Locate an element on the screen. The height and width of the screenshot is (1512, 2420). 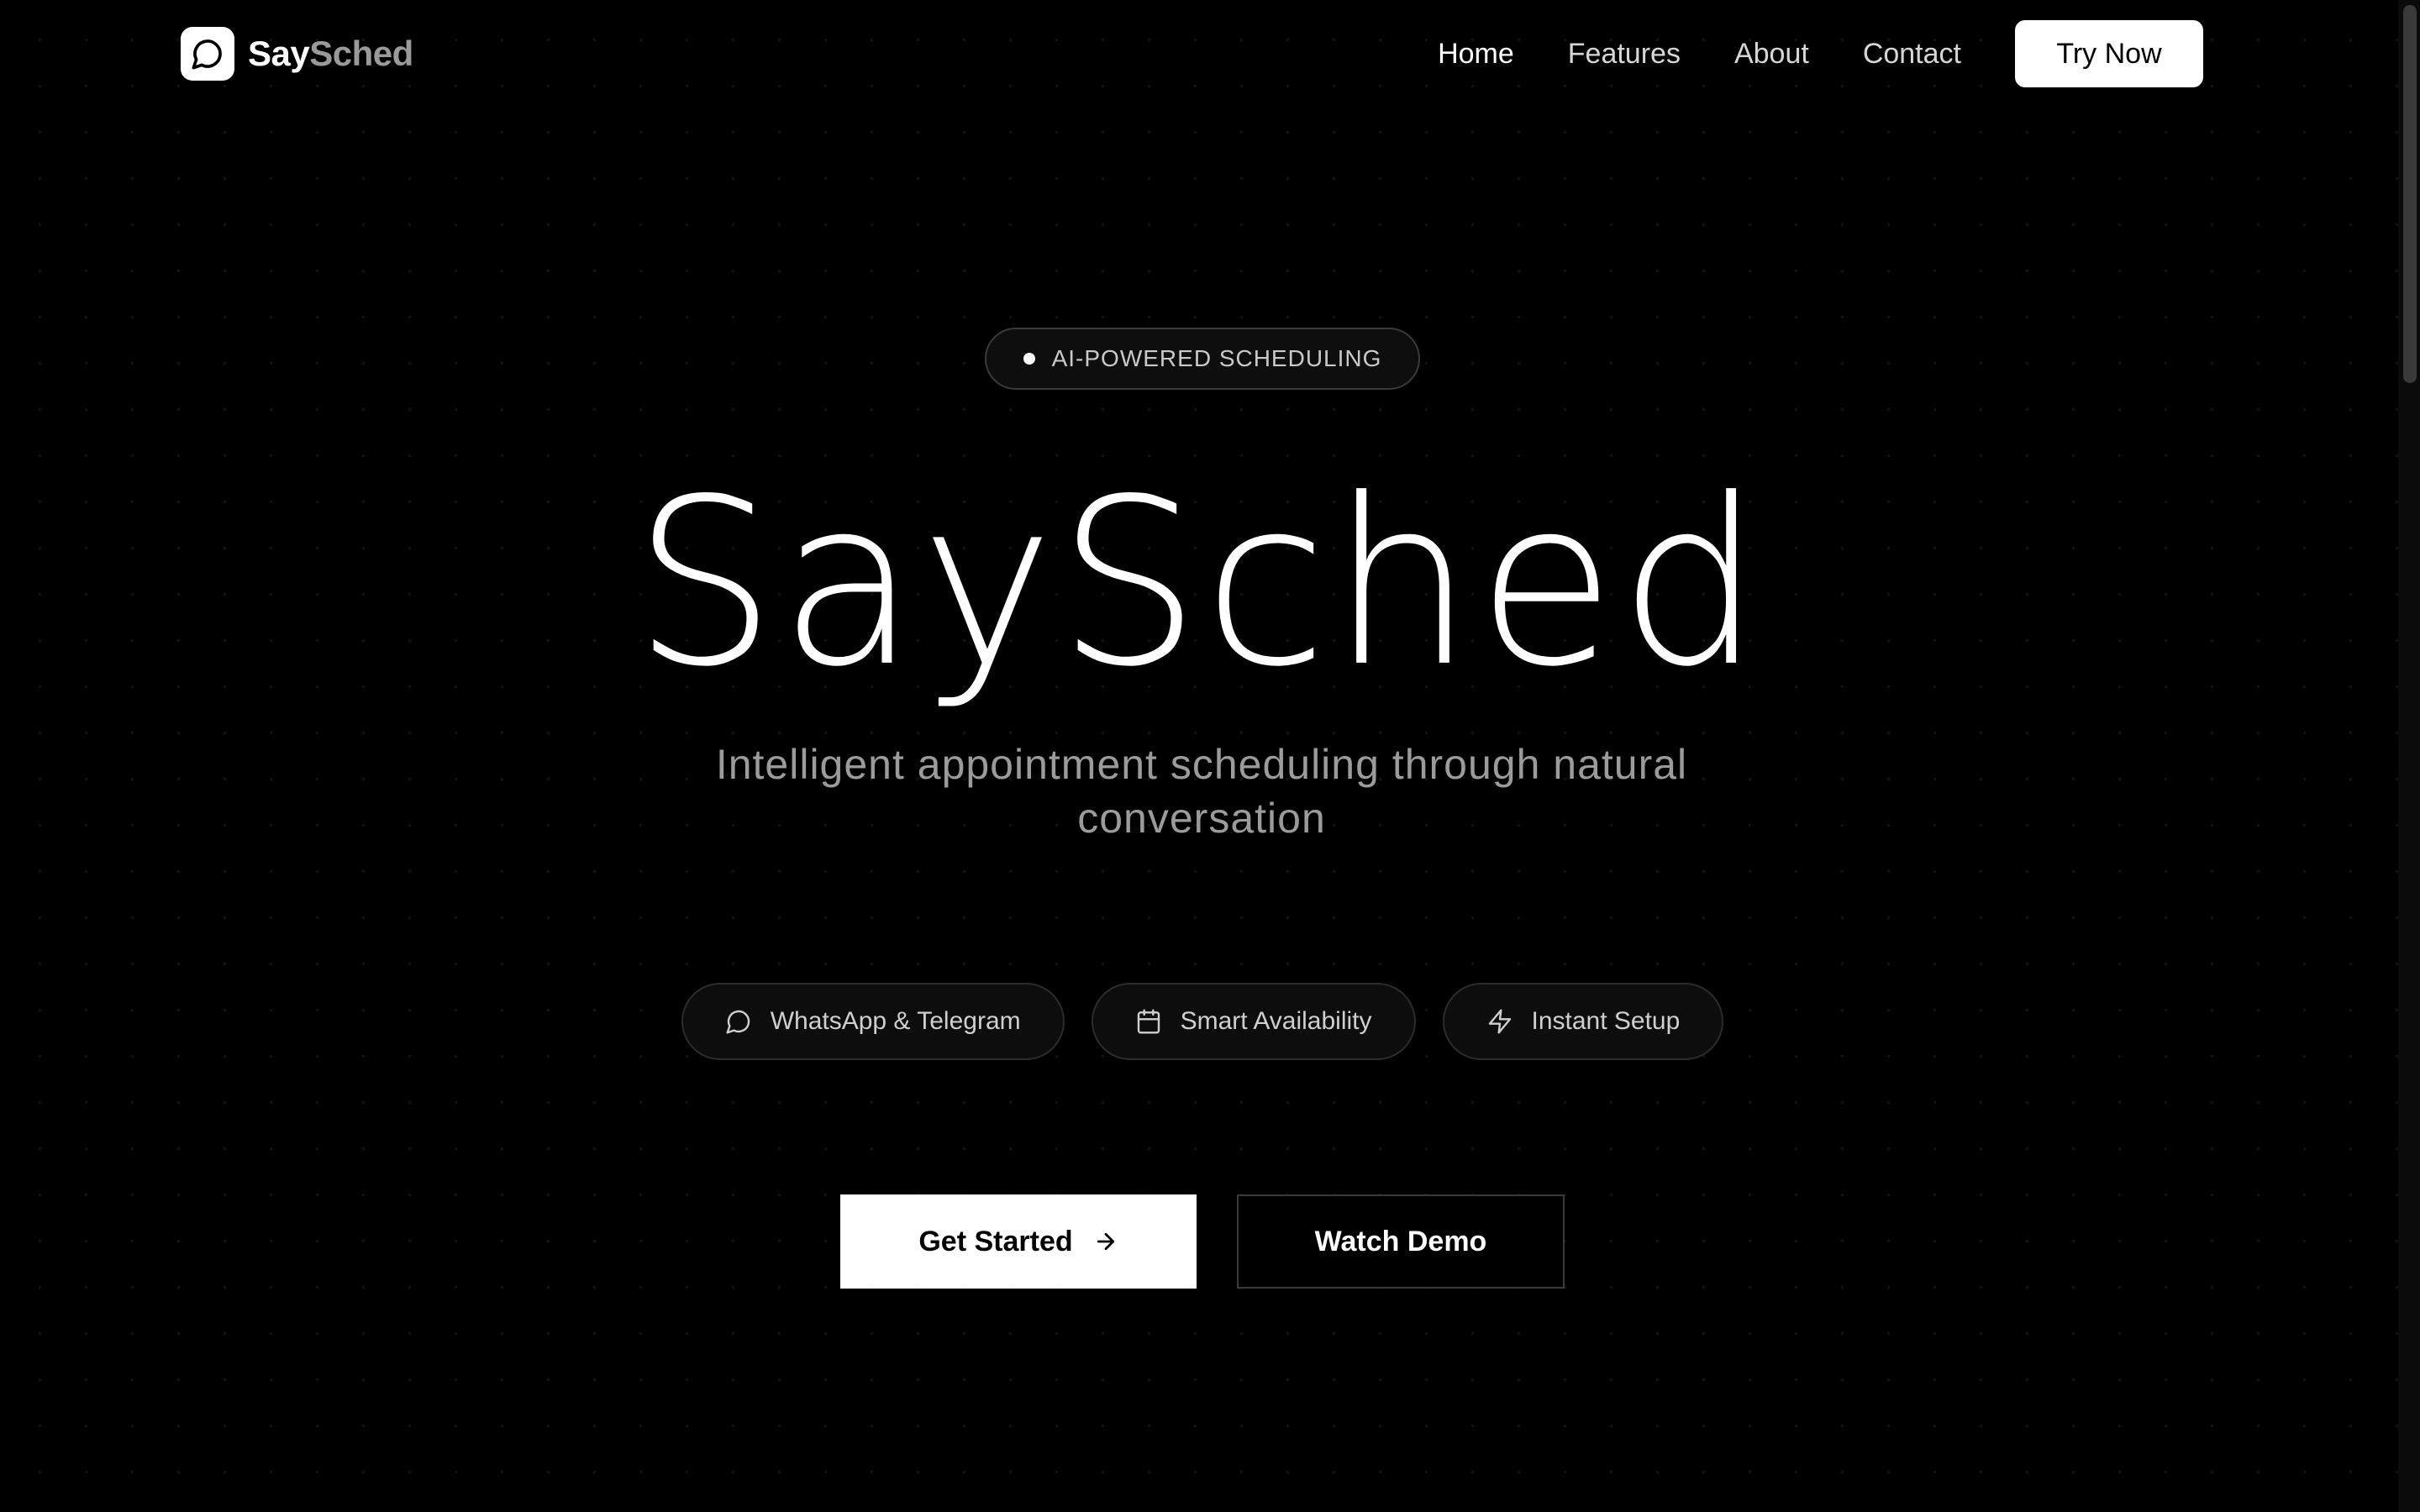
brand-name: SaySched is located at coordinates (330, 54).